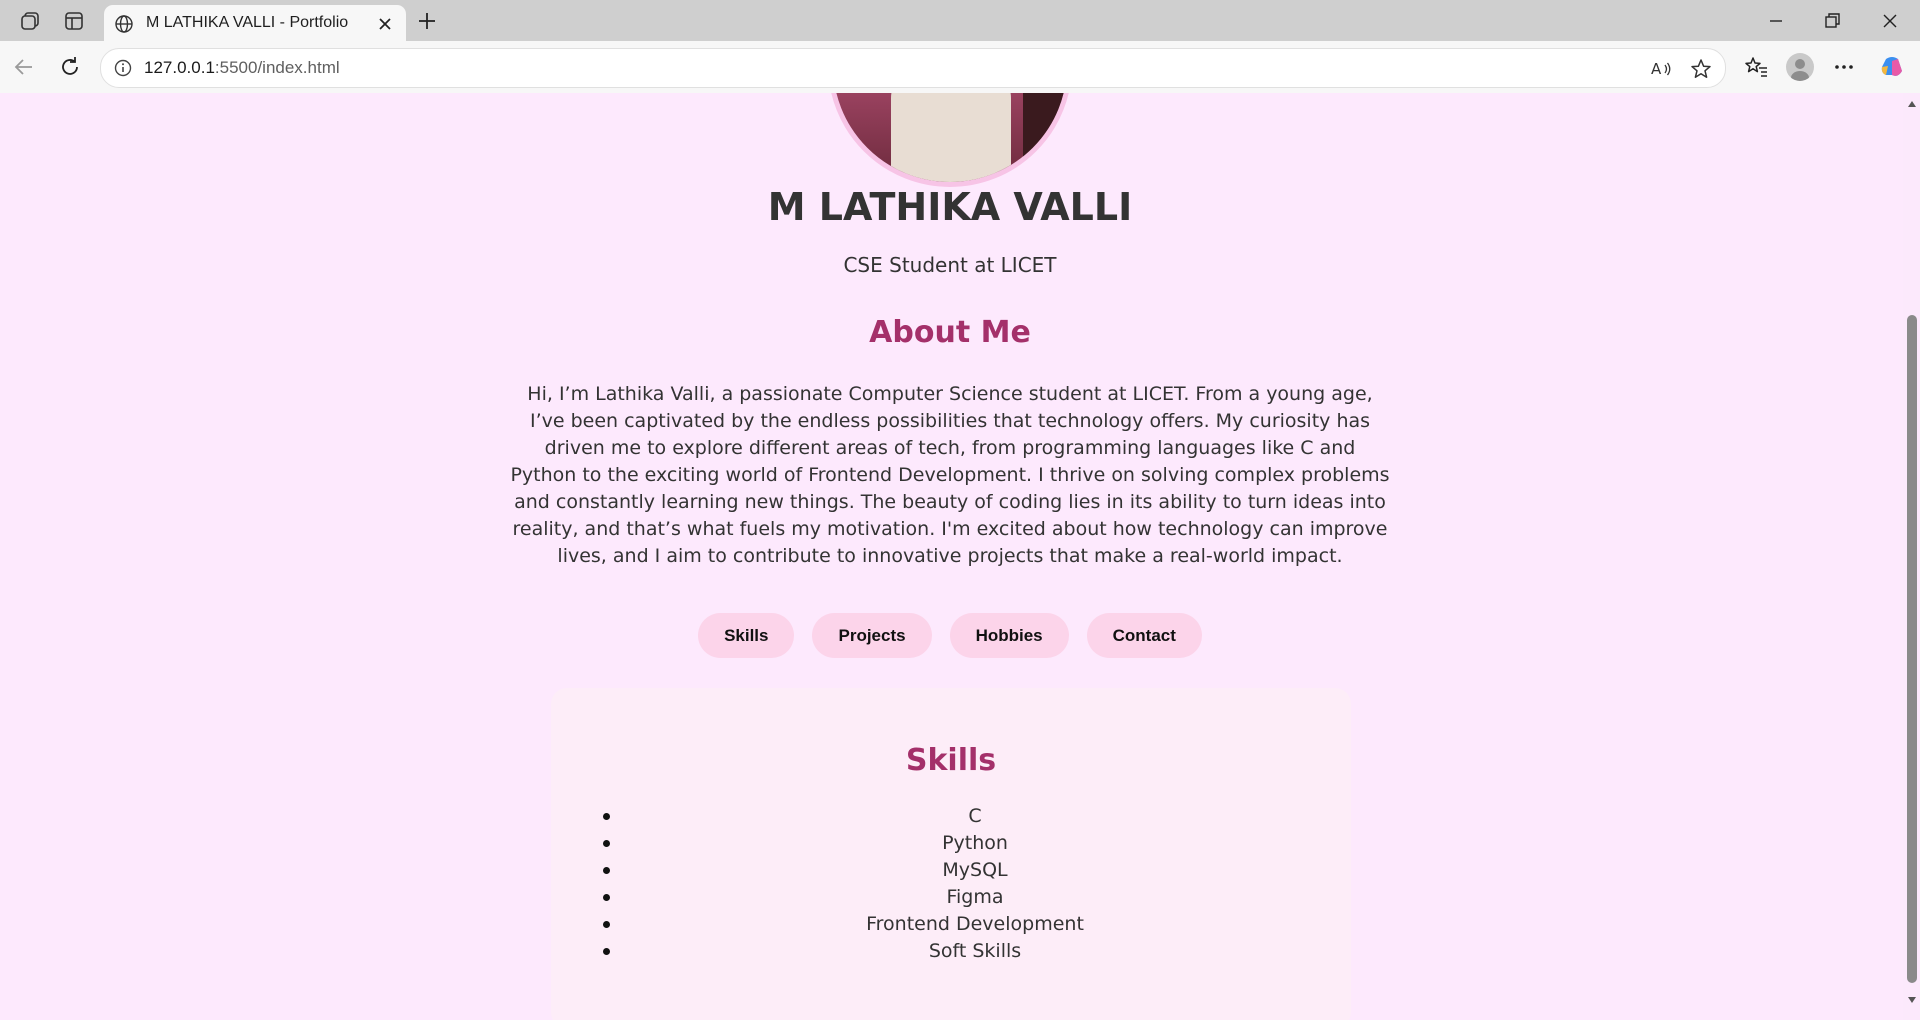 The image size is (1920, 1020). What do you see at coordinates (1144, 635) in the screenshot?
I see `nav-contact-button: Contact` at bounding box center [1144, 635].